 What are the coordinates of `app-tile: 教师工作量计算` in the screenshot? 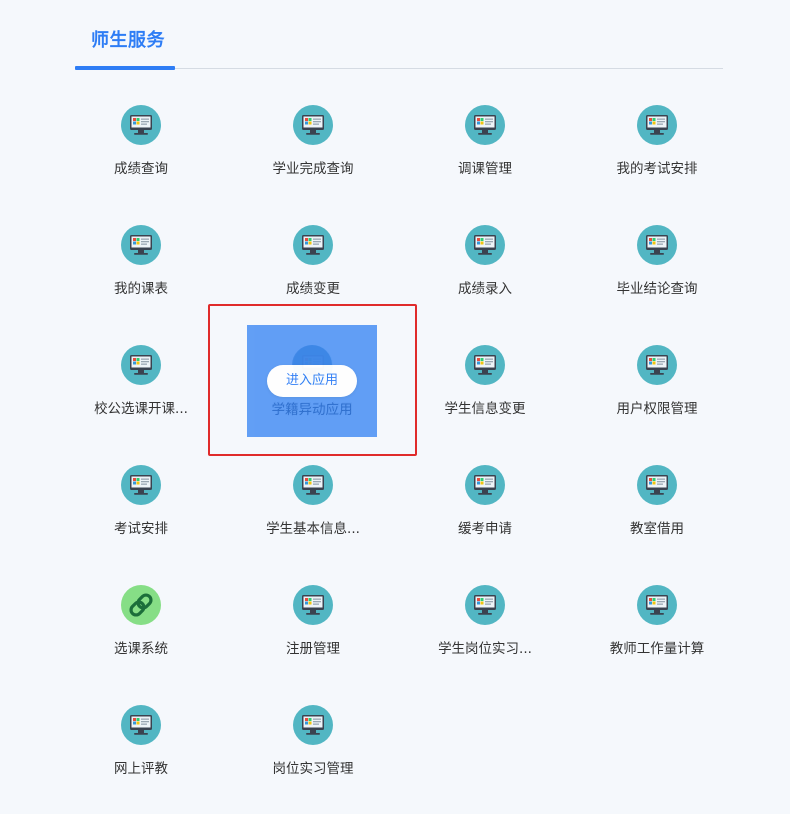 It's located at (657, 640).